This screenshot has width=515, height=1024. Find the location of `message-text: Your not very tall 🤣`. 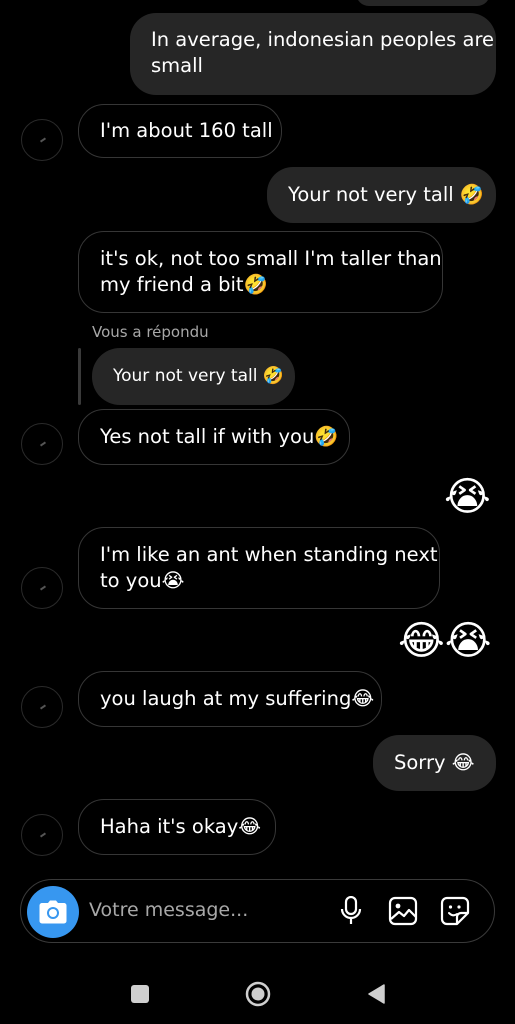

message-text: Your not very tall 🤣 is located at coordinates (386, 194).